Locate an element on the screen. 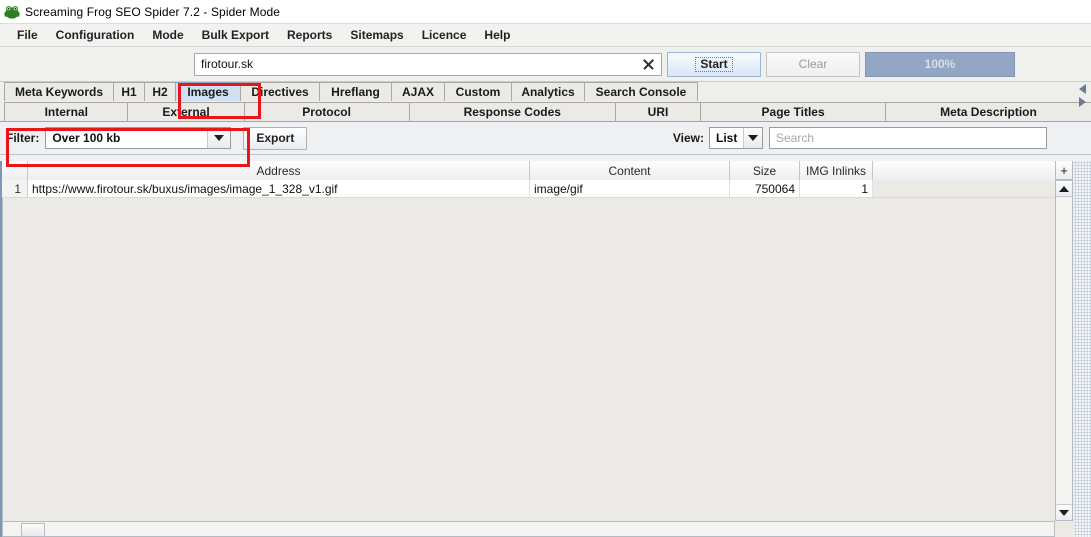 Image resolution: width=1091 pixels, height=537 pixels. tab-label: Meta Keywords is located at coordinates (59, 92).